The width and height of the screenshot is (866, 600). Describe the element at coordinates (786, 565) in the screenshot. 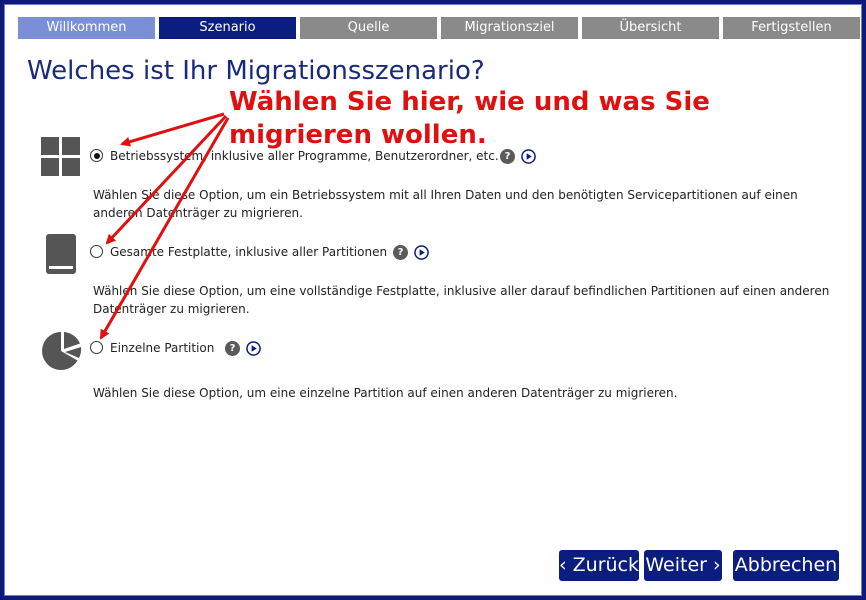

I see `cancel-button: Abbrechen` at that location.